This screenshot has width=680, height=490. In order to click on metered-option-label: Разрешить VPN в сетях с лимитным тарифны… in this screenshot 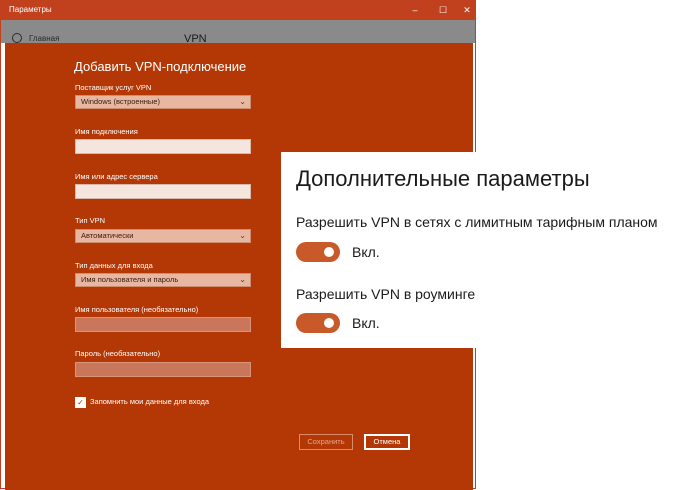, I will do `click(477, 222)`.